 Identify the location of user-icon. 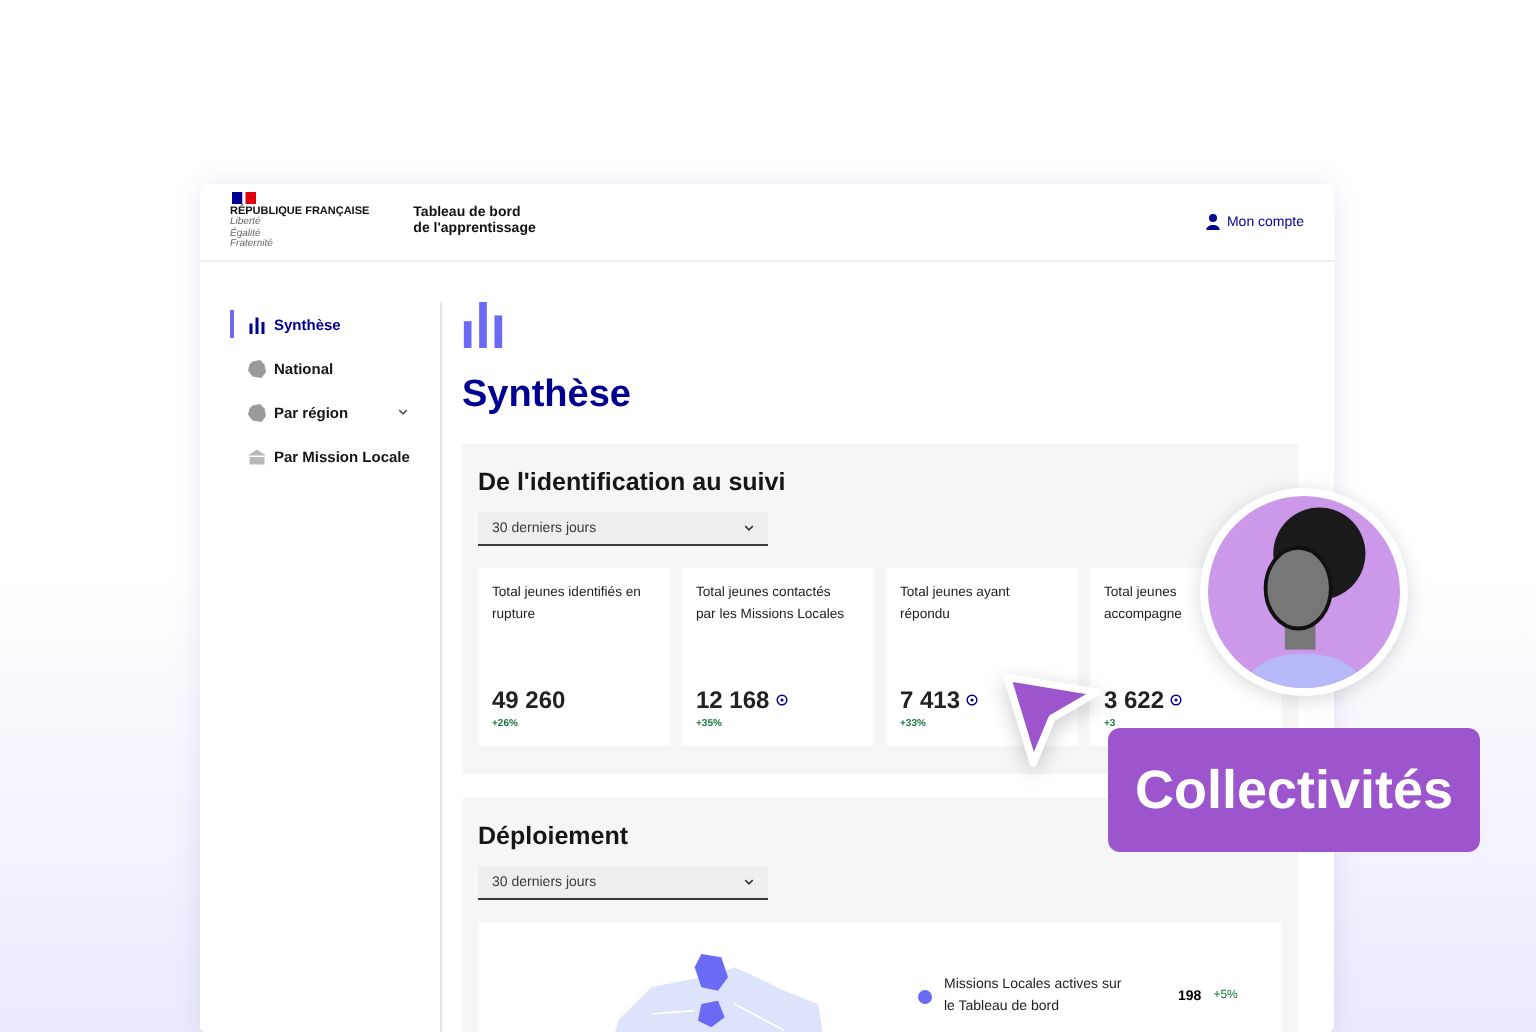
(1213, 222).